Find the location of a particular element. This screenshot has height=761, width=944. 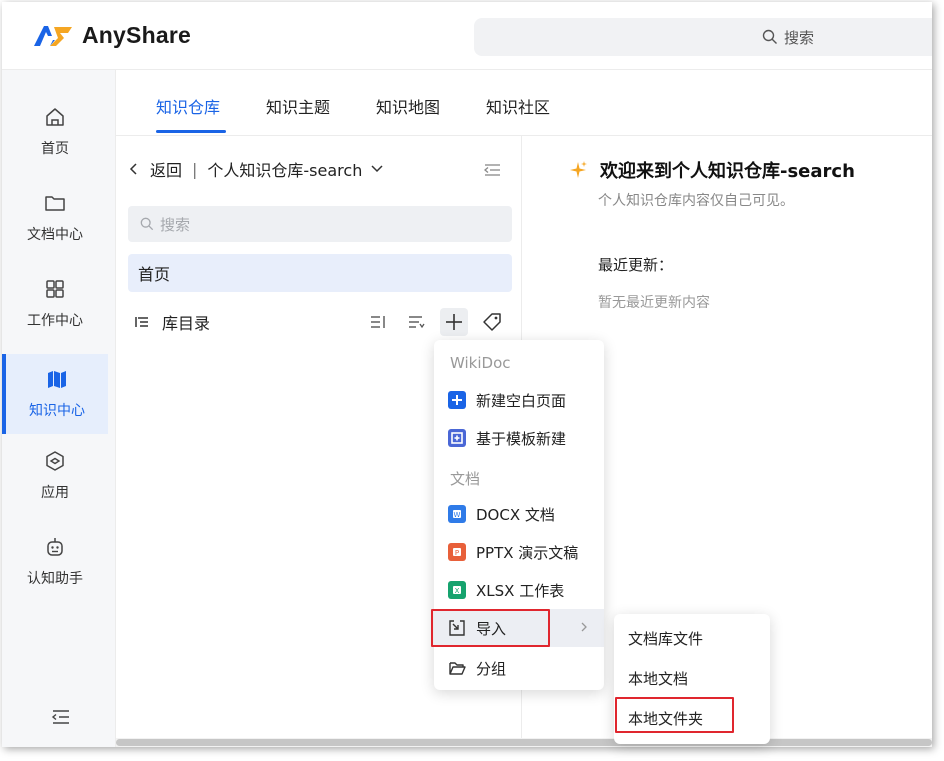

xlsx-icon: X is located at coordinates (457, 590).